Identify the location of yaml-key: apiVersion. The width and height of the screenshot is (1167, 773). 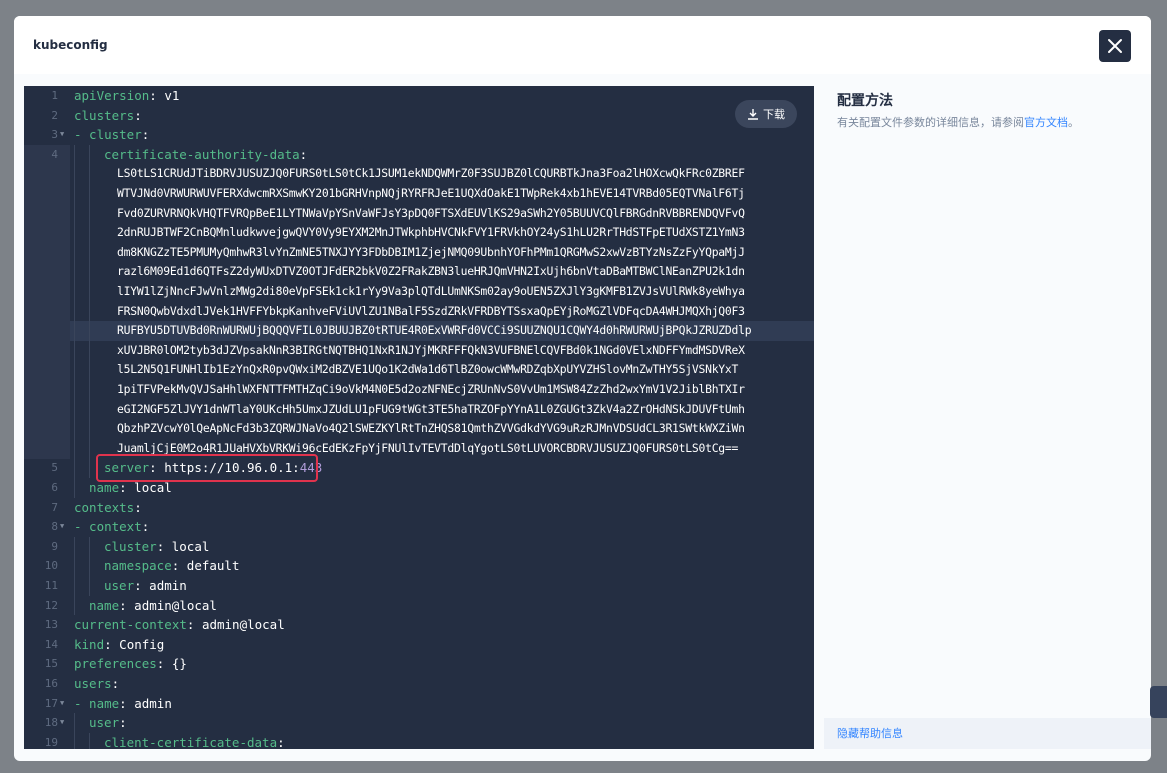
(112, 95).